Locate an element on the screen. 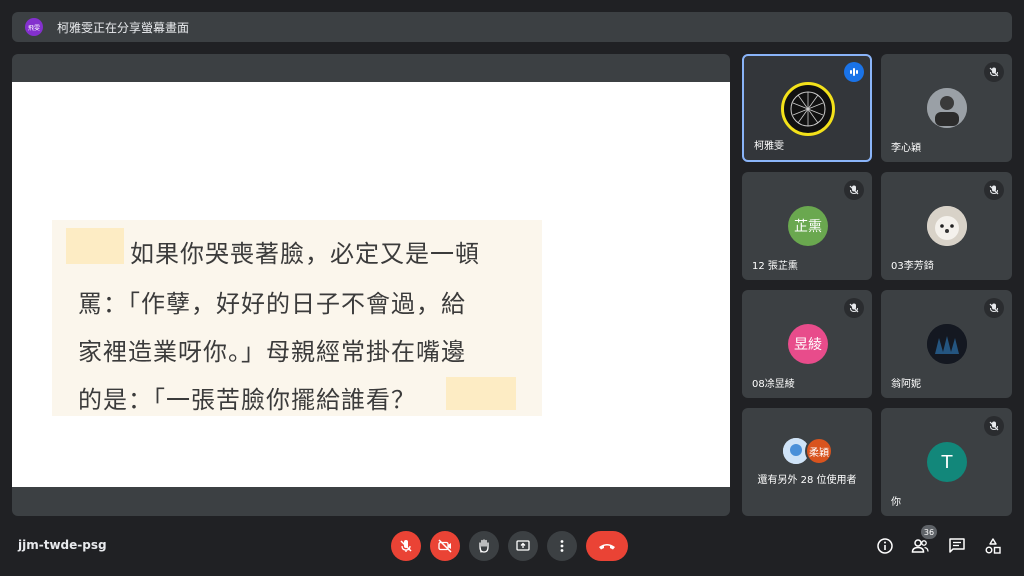  avatar: 昱綾 is located at coordinates (808, 344).